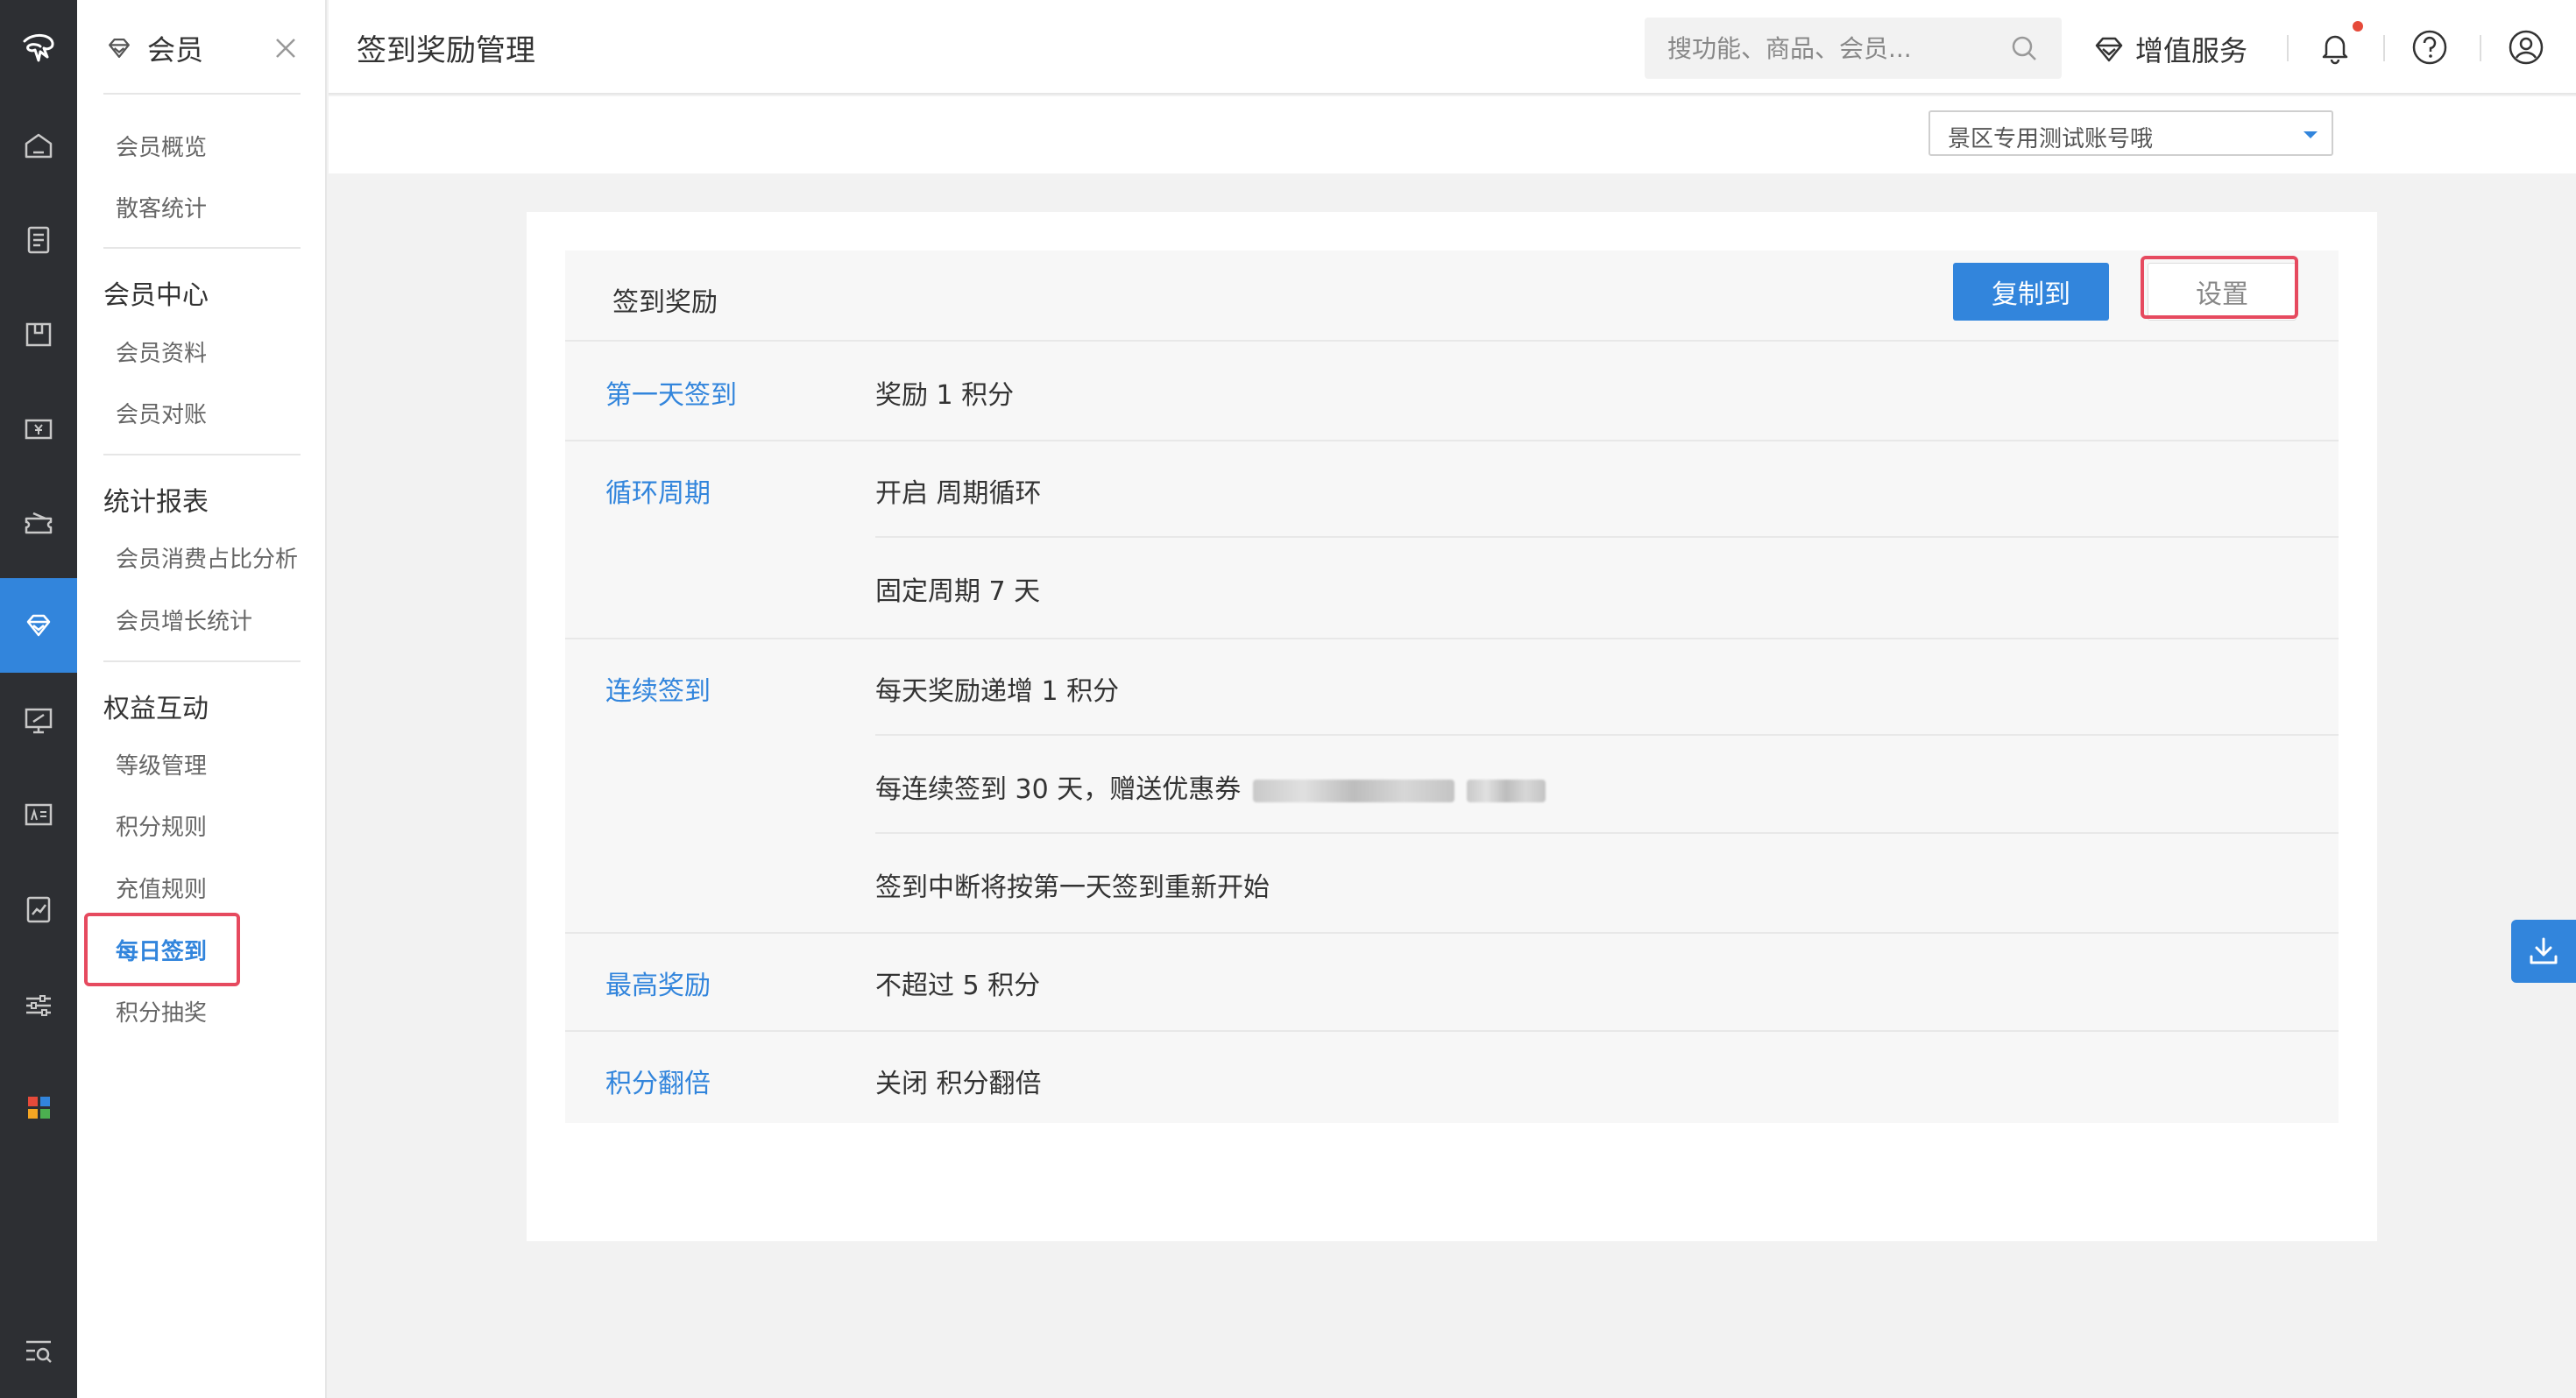  I want to click on row-label: 循环周期, so click(658, 493).